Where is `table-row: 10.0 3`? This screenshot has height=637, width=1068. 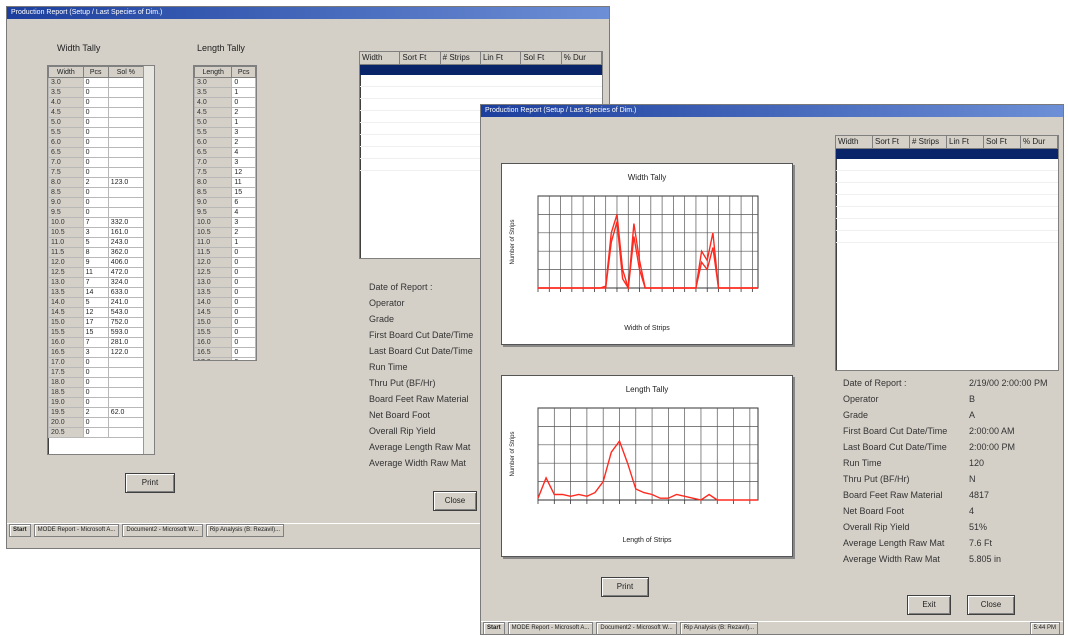 table-row: 10.0 3 is located at coordinates (225, 222).